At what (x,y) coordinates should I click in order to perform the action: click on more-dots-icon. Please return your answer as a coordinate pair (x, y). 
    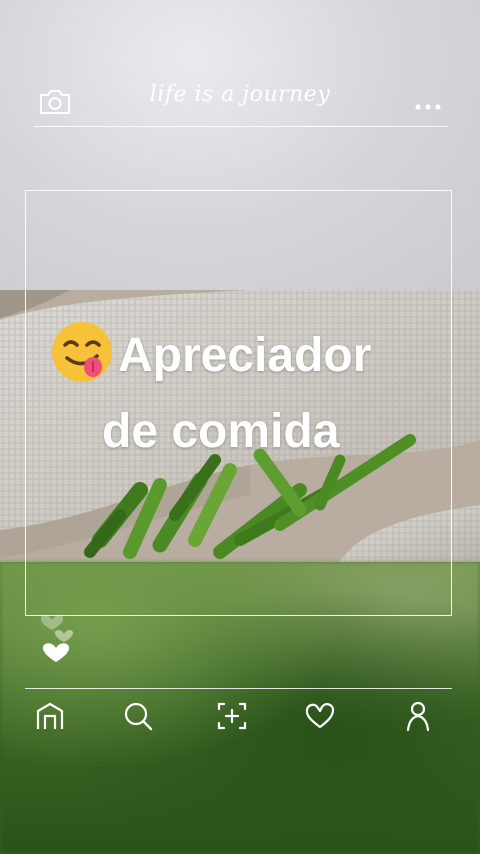
    Looking at the image, I should click on (428, 103).